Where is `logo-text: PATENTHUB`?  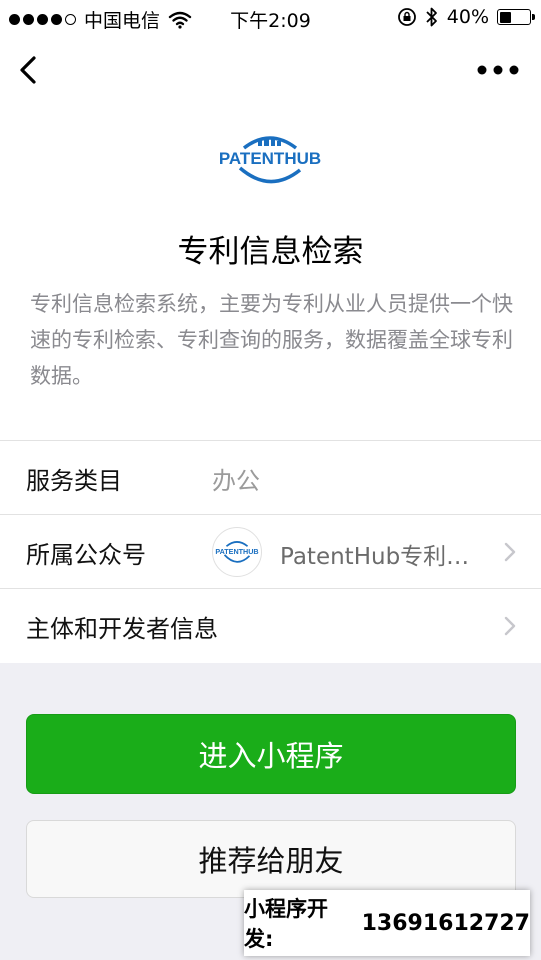 logo-text: PATENTHUB is located at coordinates (270, 158).